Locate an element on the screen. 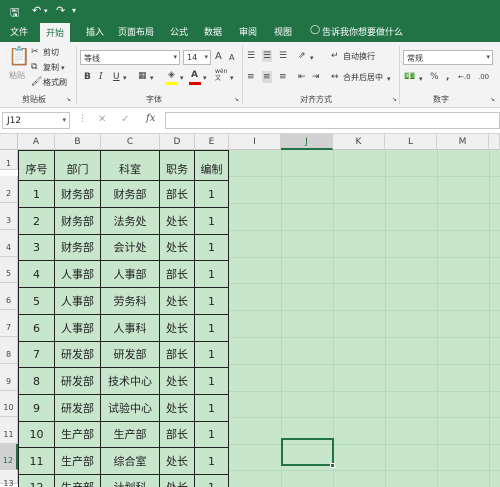 The height and width of the screenshot is (487, 500). table-header-cell: 职务 is located at coordinates (177, 165).